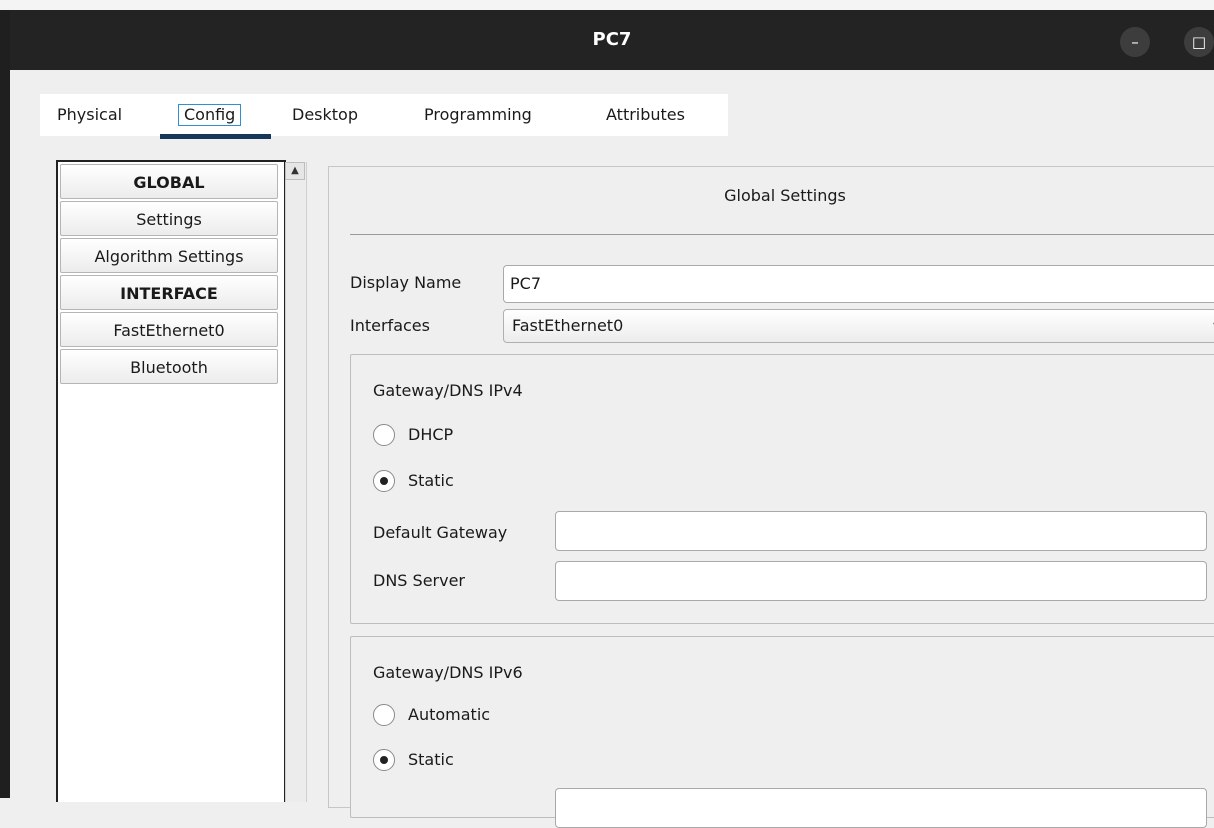 This screenshot has height=828, width=1214. I want to click on tab-attributes: Attributes, so click(645, 115).